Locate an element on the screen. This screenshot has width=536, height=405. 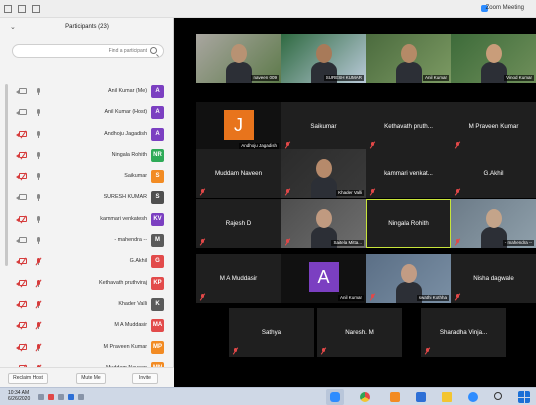
video-tile: SURESH KUMAR is located at coordinates (323, 58).